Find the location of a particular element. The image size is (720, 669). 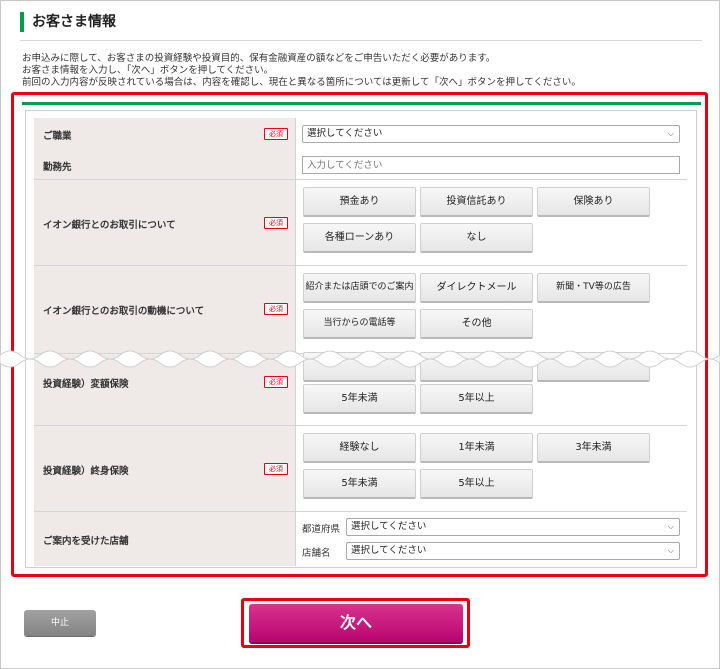

row-label-cell: ご職業 必須 勤務先 is located at coordinates (165, 148).